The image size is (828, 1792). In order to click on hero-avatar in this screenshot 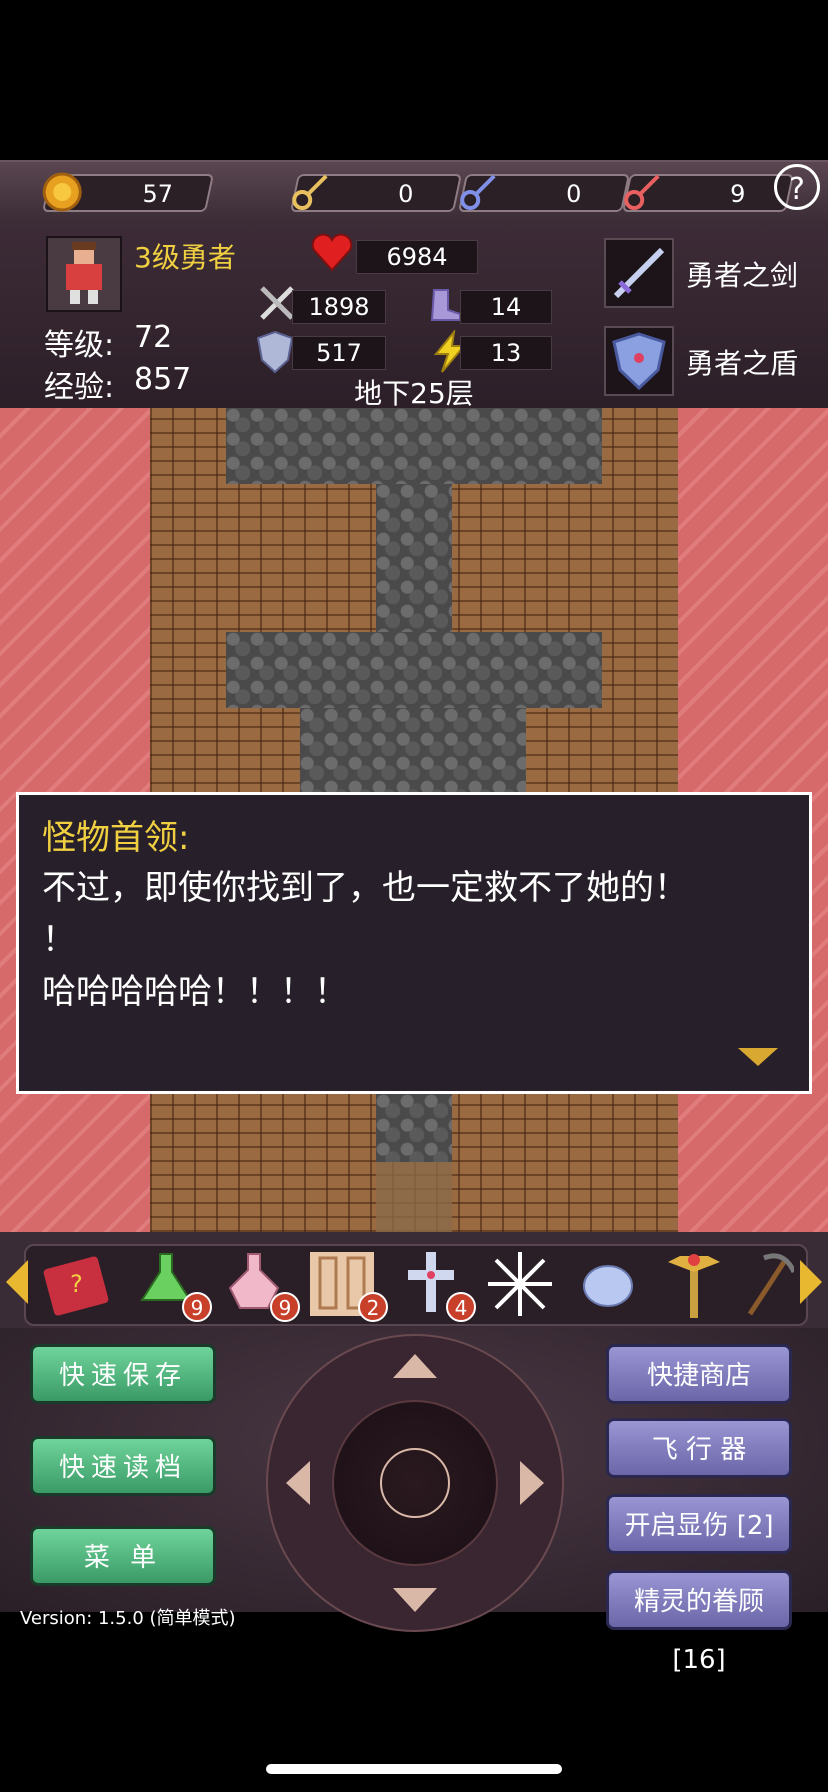, I will do `click(84, 274)`.